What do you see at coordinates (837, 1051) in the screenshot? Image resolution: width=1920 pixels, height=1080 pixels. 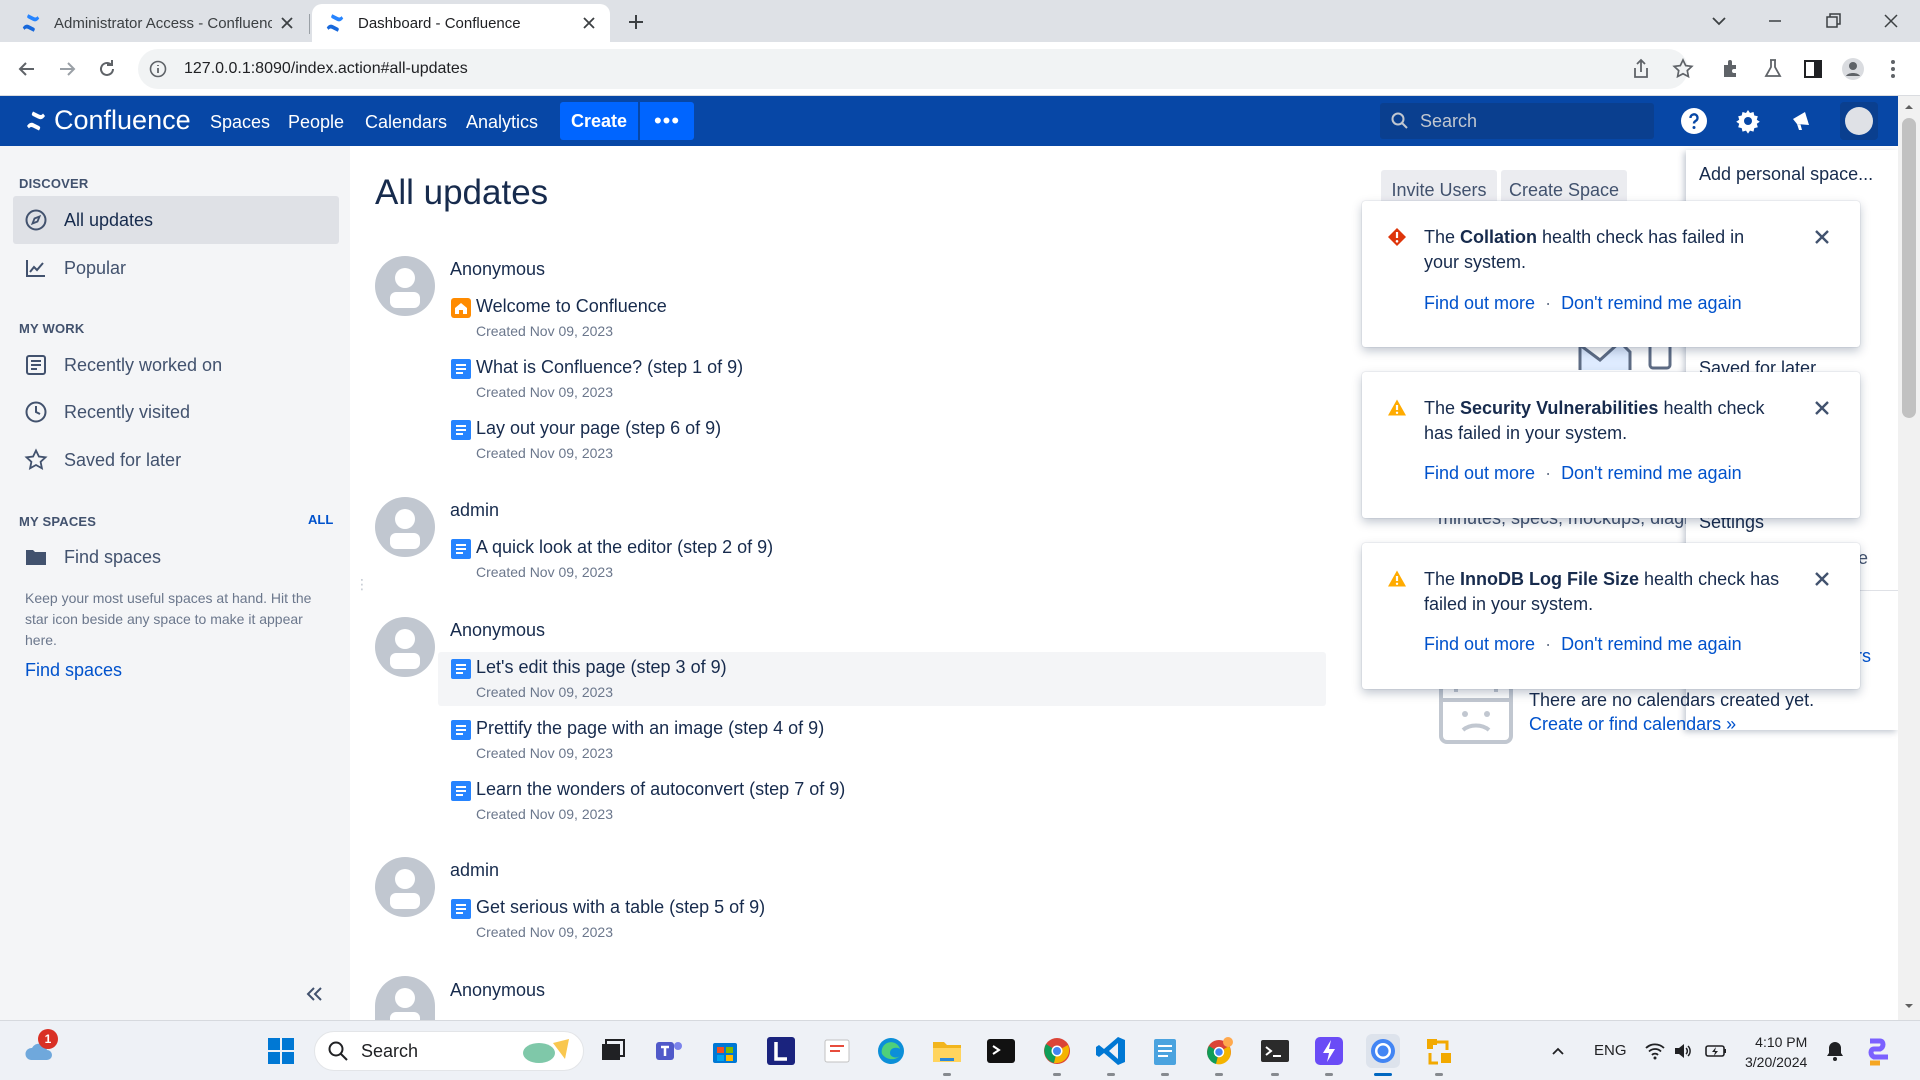 I see `snipping-tool-icon` at bounding box center [837, 1051].